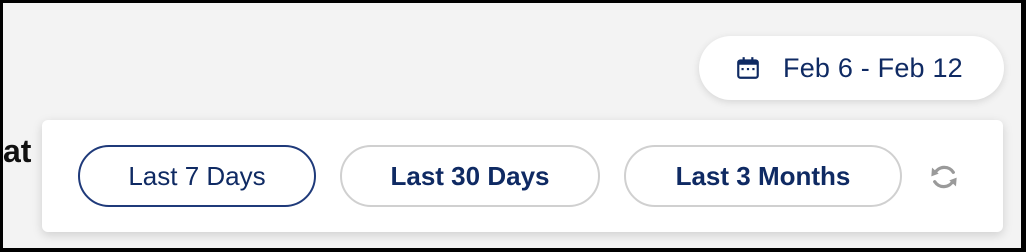 Image resolution: width=1026 pixels, height=252 pixels. Describe the element at coordinates (944, 177) in the screenshot. I see `refresh-icon` at that location.